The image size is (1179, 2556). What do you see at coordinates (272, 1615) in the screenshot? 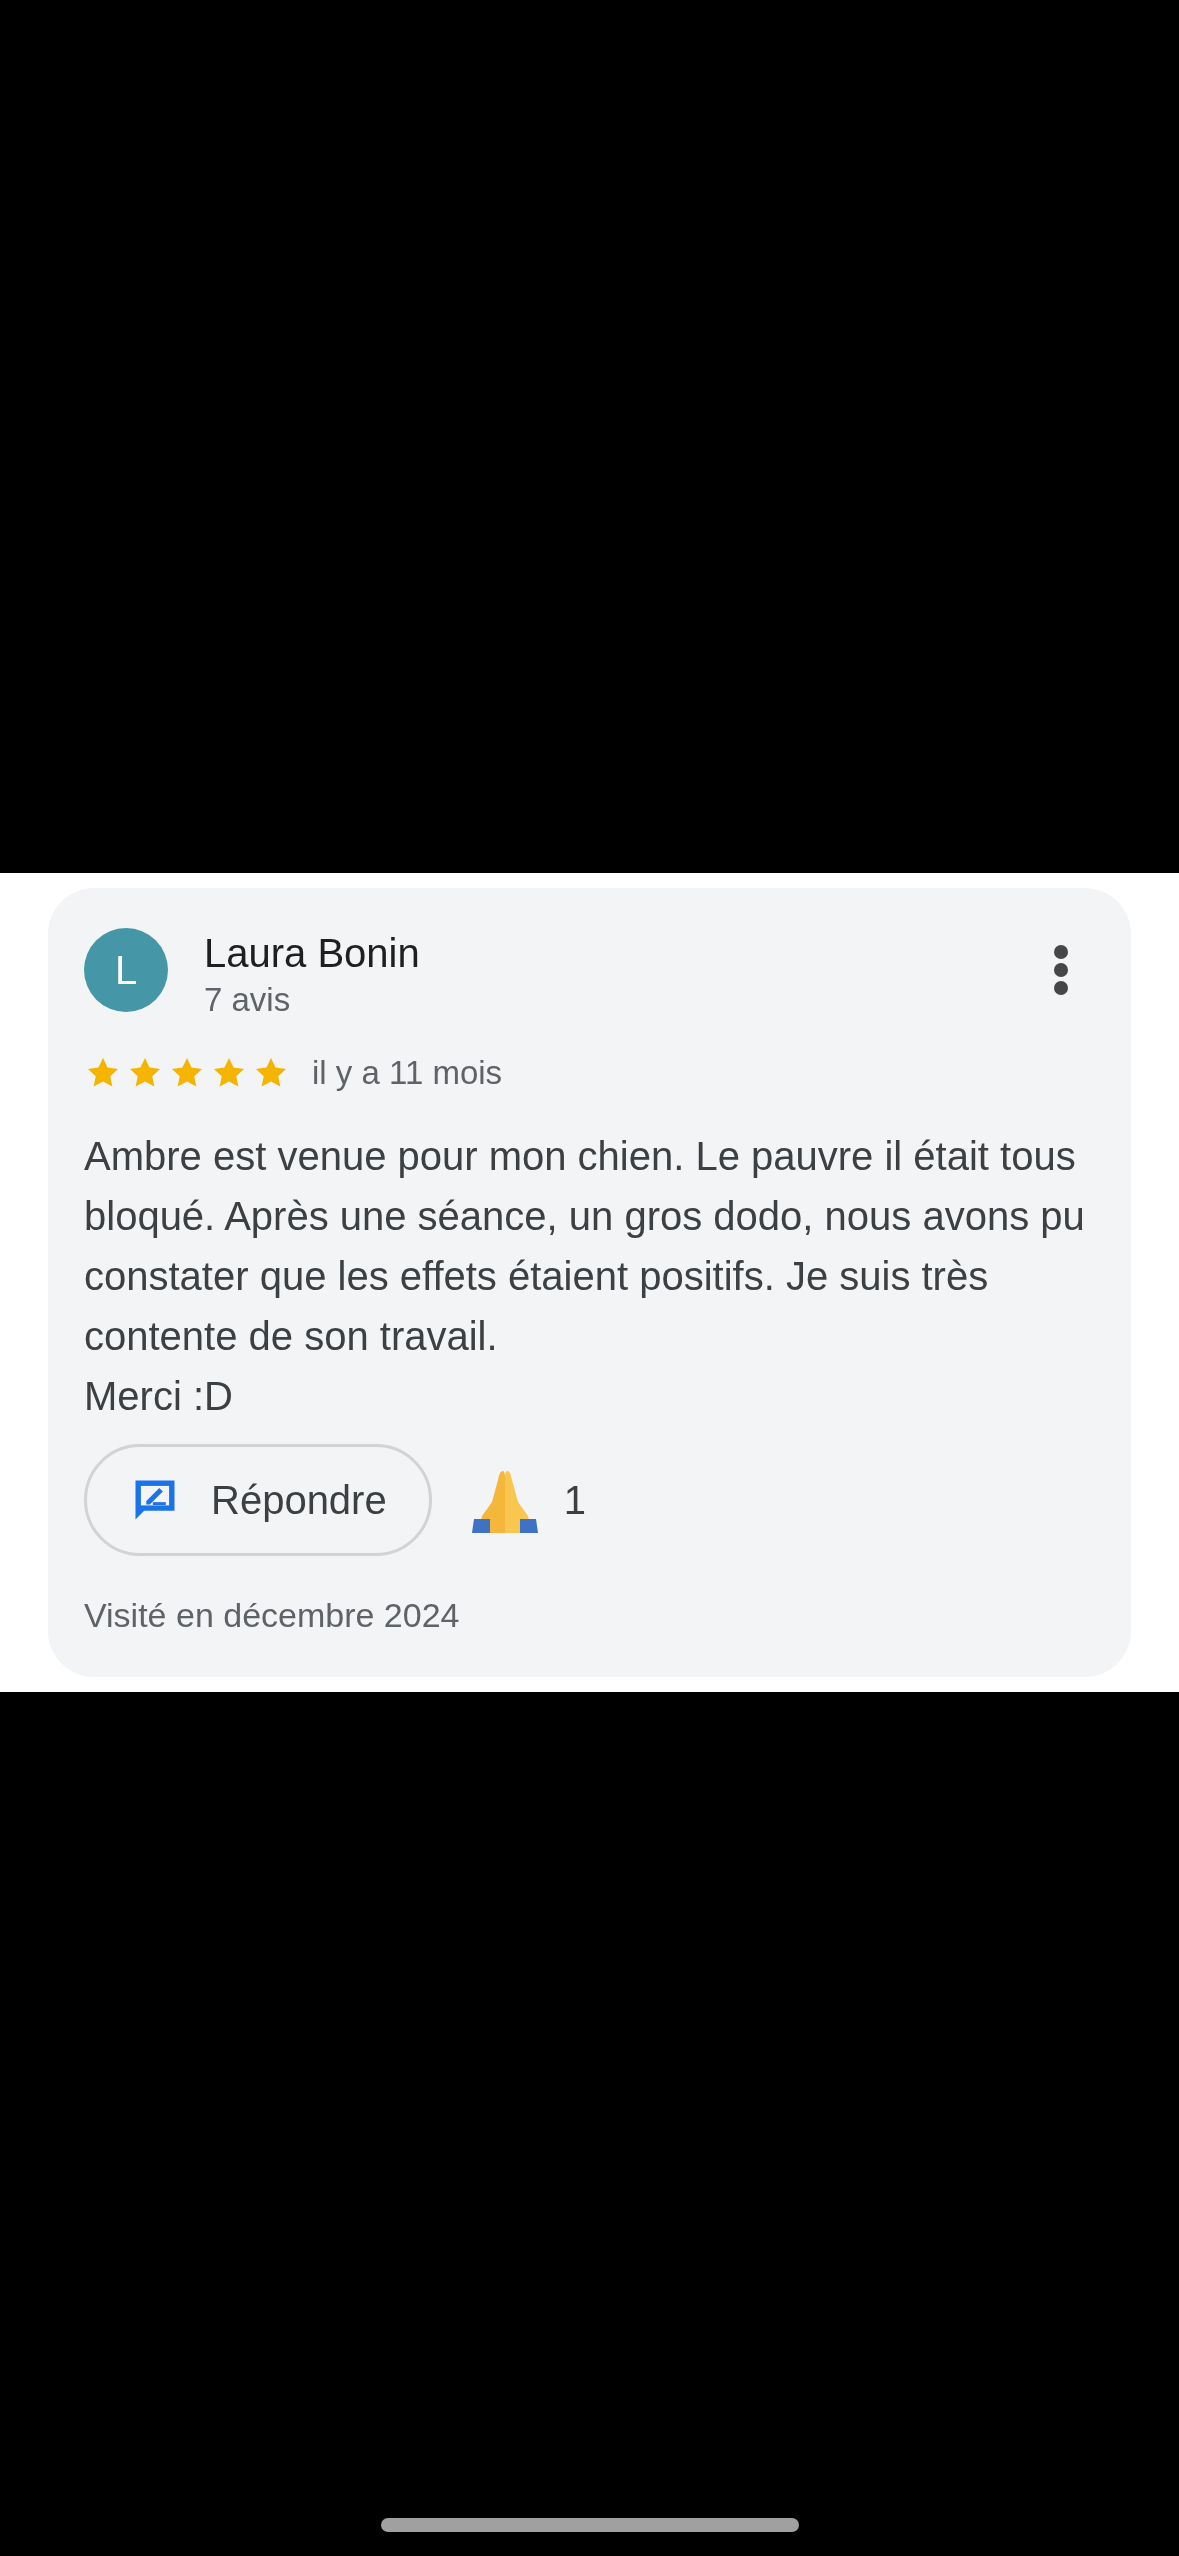
I see `visit-date: Visité en décembre 2024` at bounding box center [272, 1615].